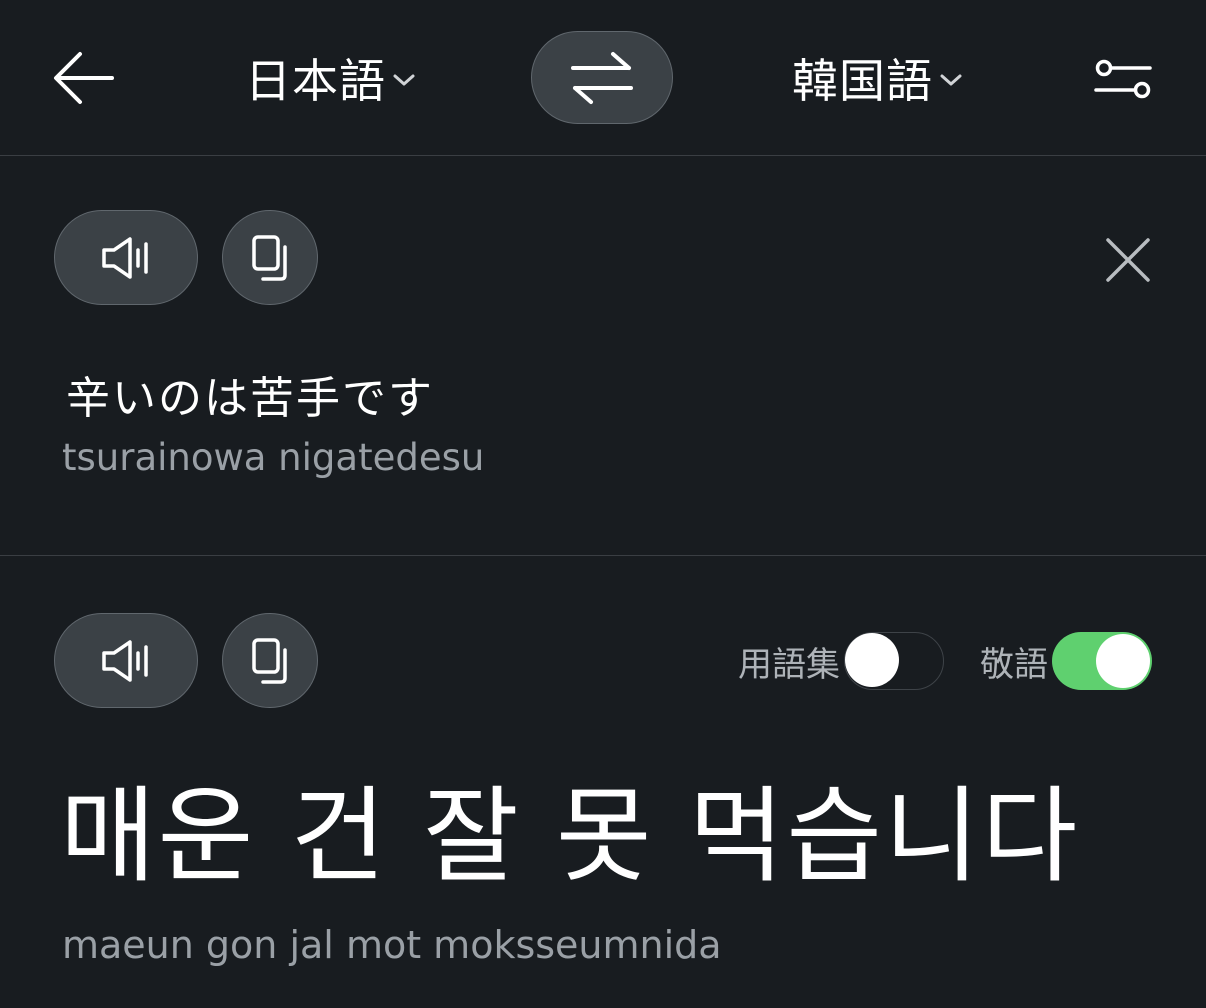  I want to click on close-icon, so click(1128, 260).